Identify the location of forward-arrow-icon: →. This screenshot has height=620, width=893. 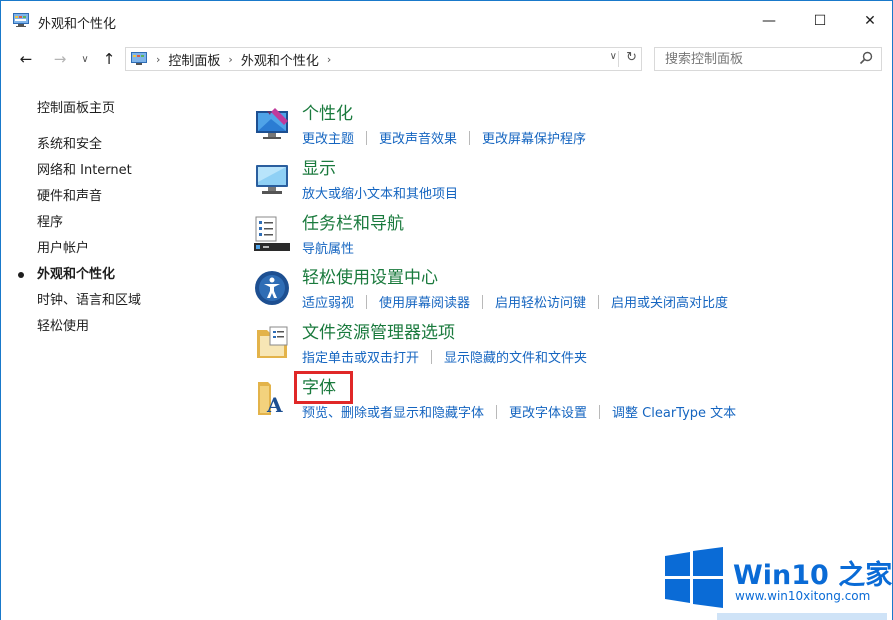
(60, 59).